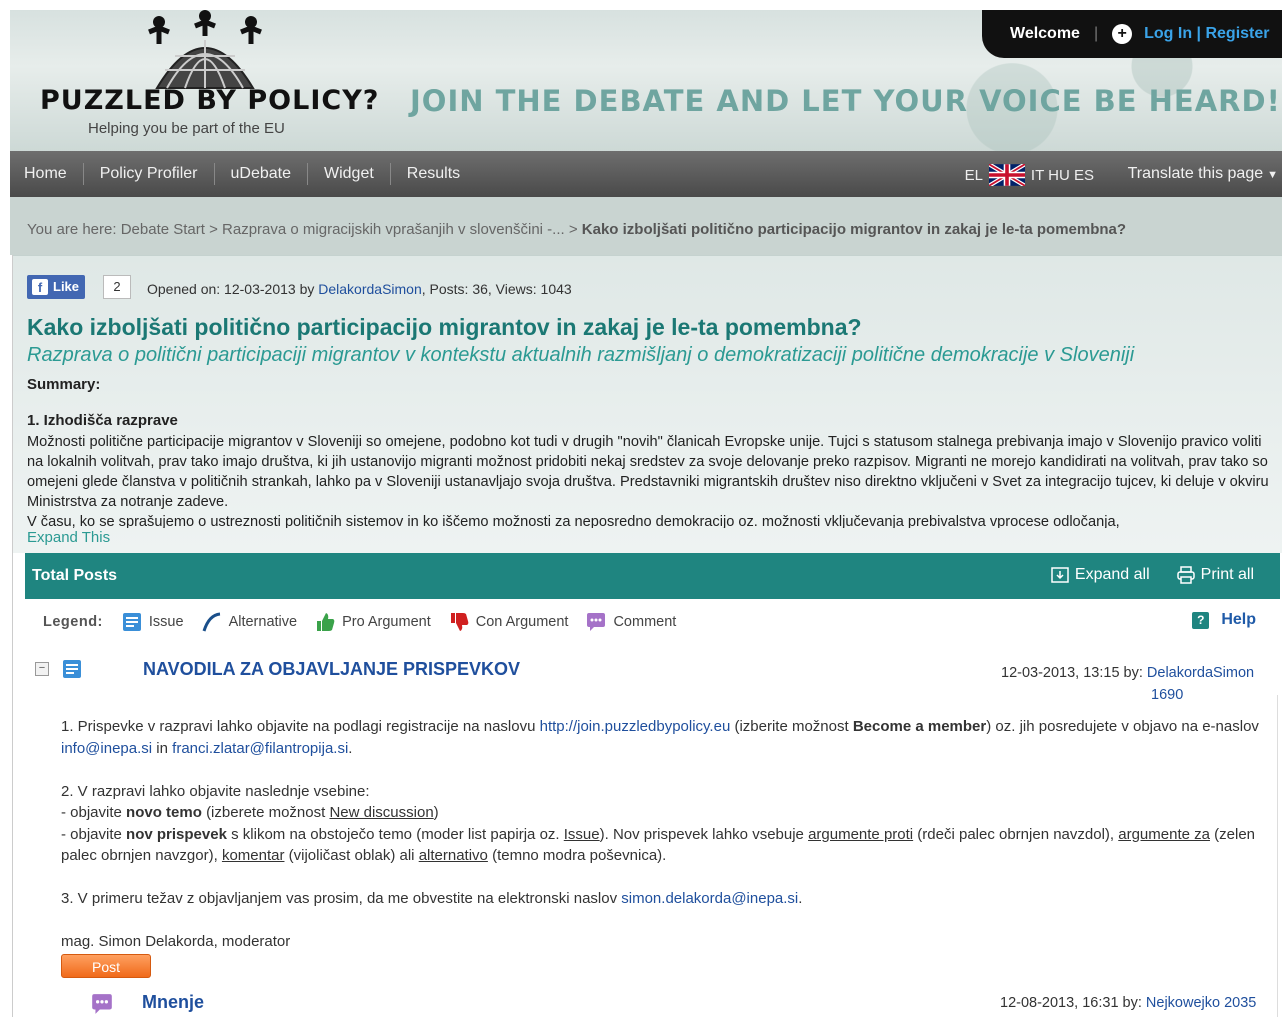  What do you see at coordinates (496, 289) in the screenshot?
I see `discussion-stats: , Posts: 36, Views: 1043` at bounding box center [496, 289].